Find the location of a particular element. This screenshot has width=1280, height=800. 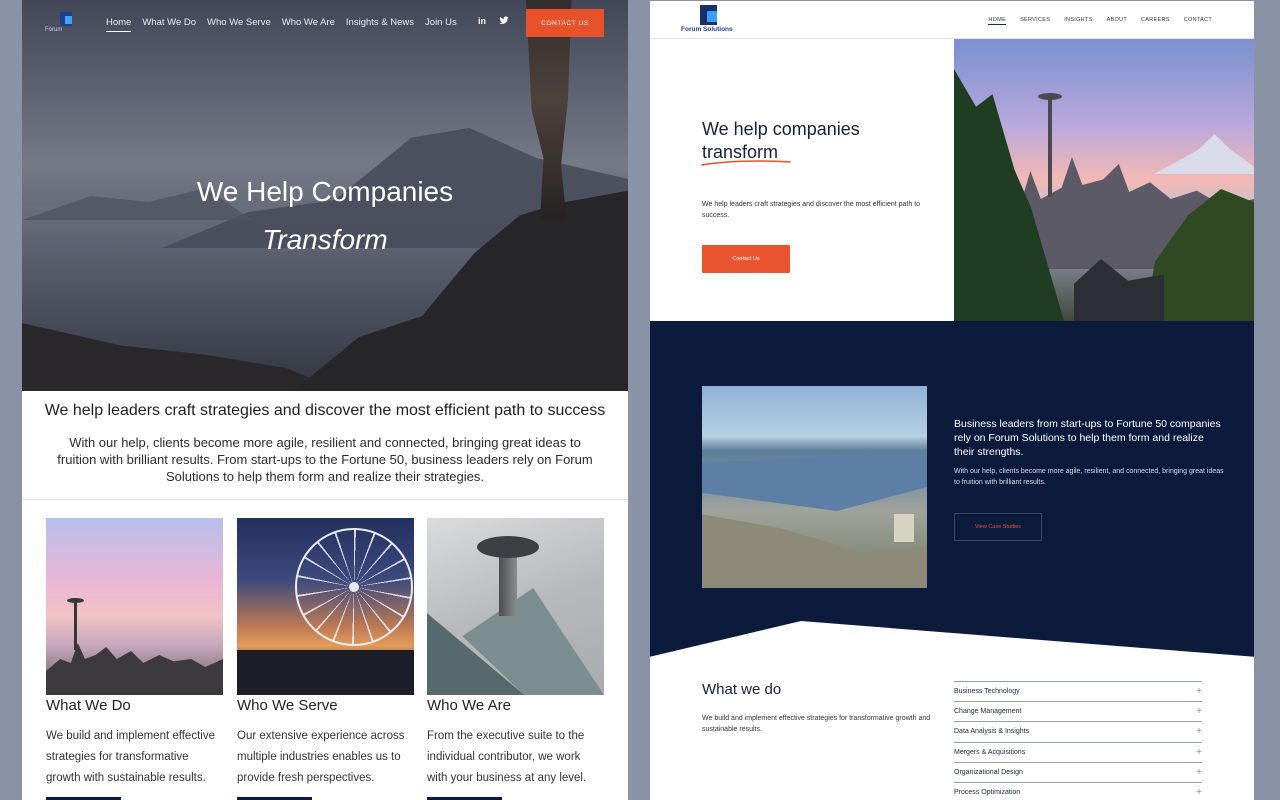

nav-about: ABOUT is located at coordinates (1117, 20).